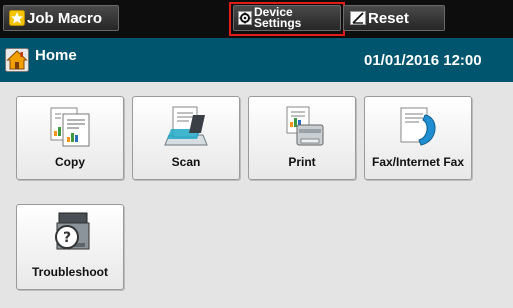  What do you see at coordinates (70, 272) in the screenshot?
I see `troubleshoot-label: Troubleshoot` at bounding box center [70, 272].